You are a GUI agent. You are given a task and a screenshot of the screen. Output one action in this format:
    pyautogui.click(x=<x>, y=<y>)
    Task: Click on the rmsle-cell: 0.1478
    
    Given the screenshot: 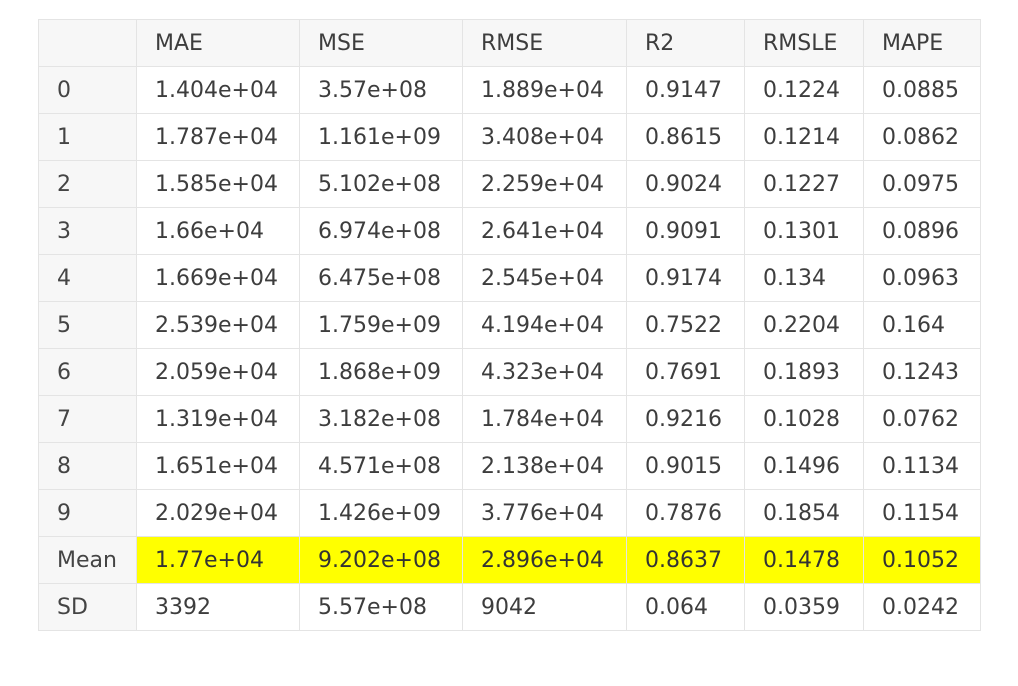 What is the action you would take?
    pyautogui.click(x=804, y=560)
    